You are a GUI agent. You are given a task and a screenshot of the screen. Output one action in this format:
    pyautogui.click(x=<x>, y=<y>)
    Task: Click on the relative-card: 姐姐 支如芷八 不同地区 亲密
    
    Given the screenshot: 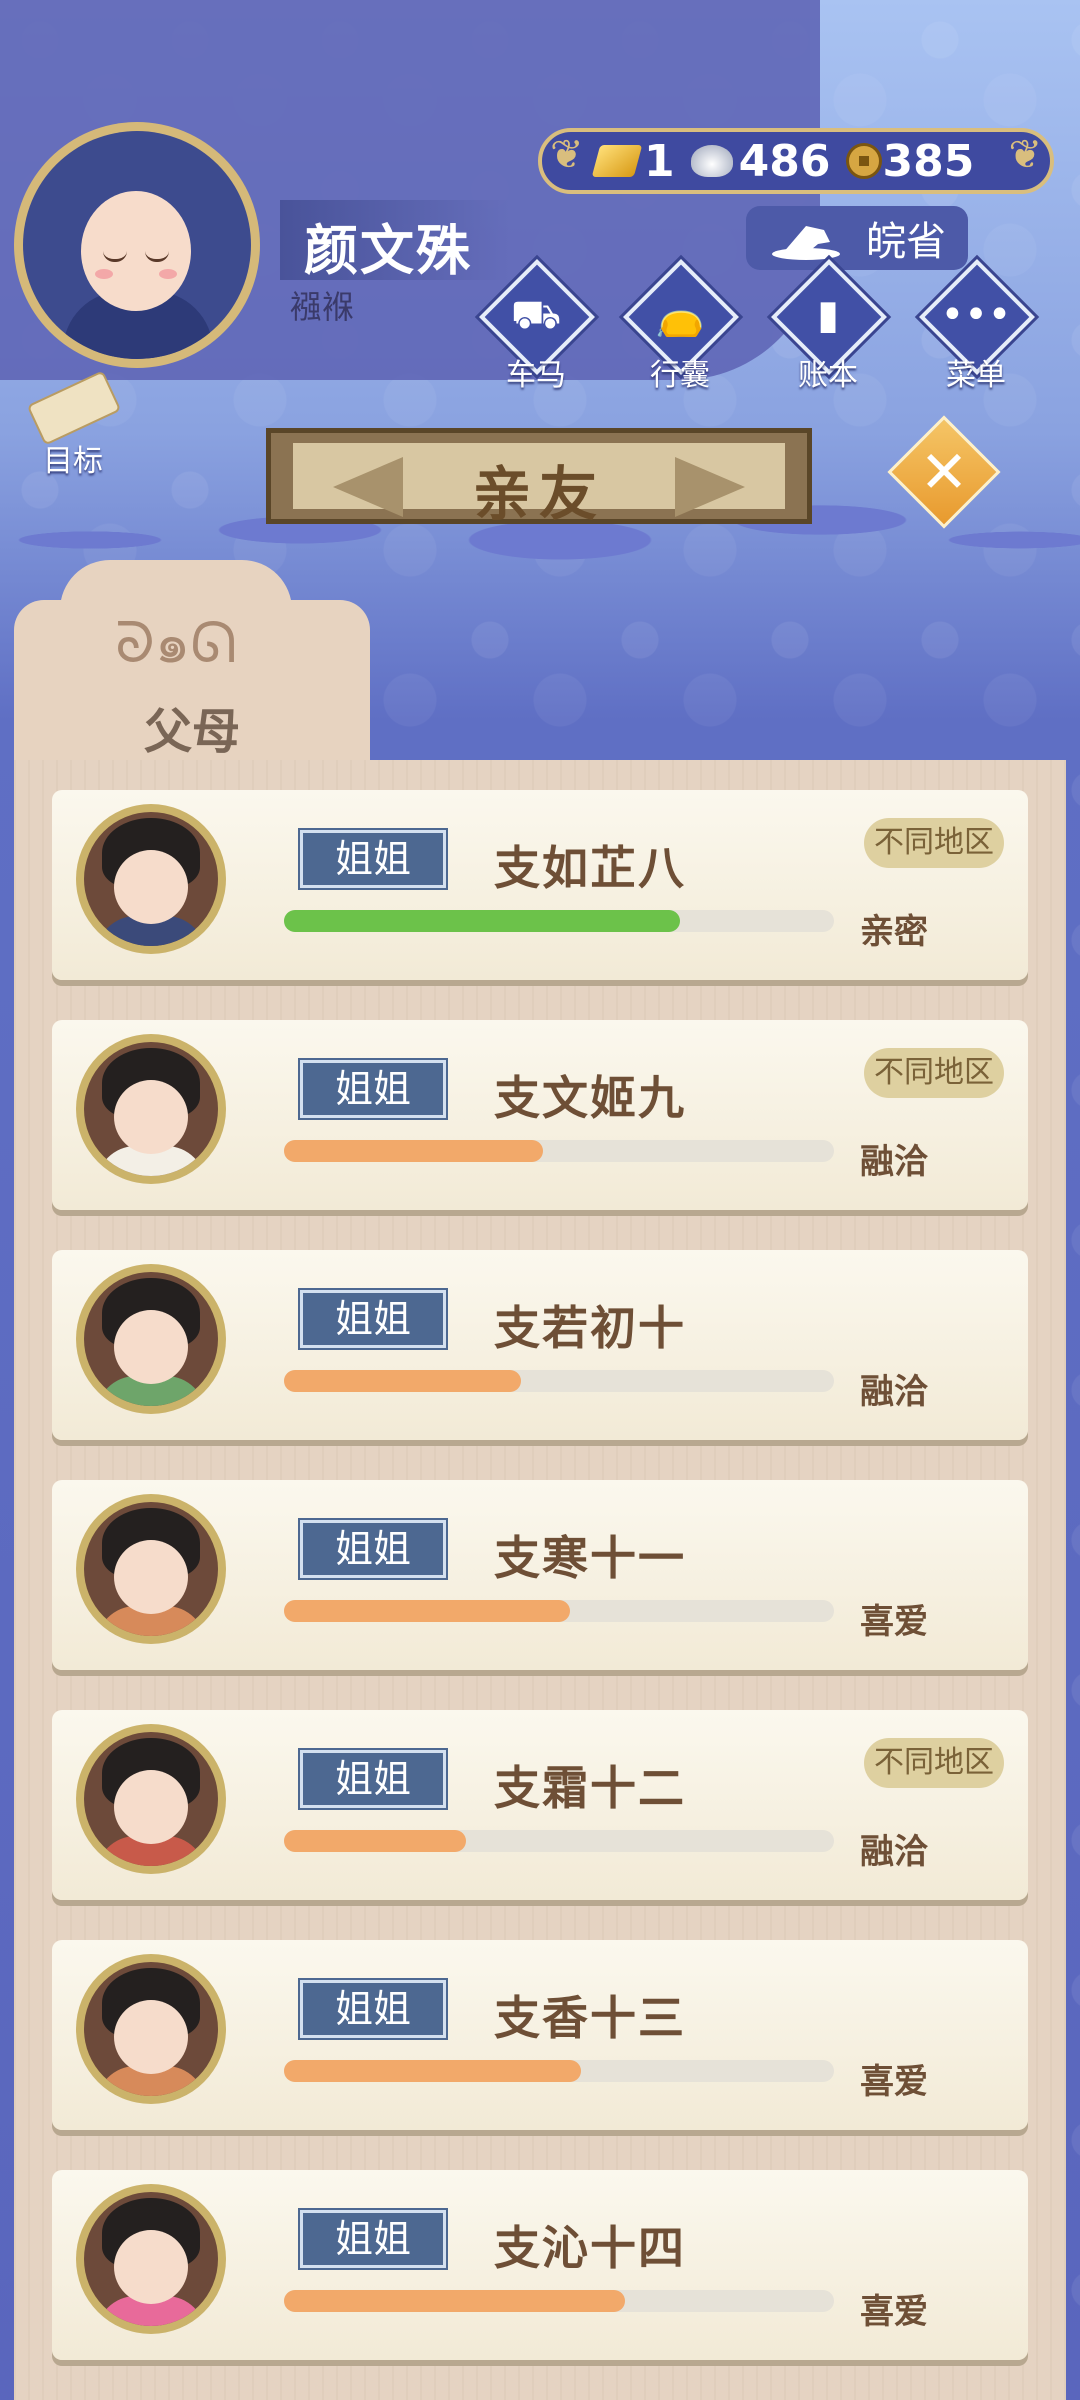 What is the action you would take?
    pyautogui.click(x=540, y=885)
    